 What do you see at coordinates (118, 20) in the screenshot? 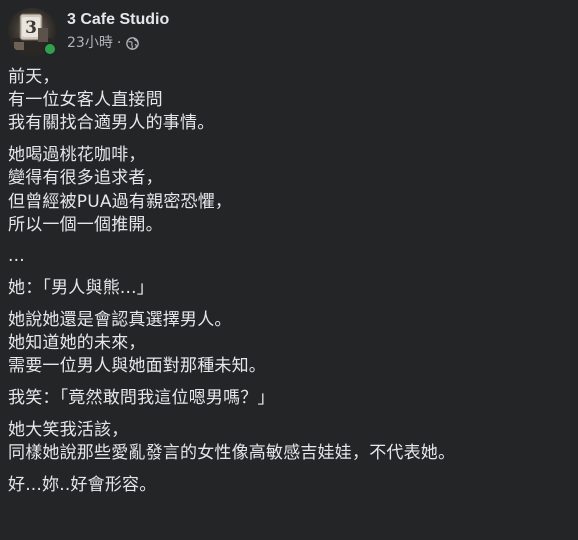
I see `page-name-link: 3 Cafe Studio` at bounding box center [118, 20].